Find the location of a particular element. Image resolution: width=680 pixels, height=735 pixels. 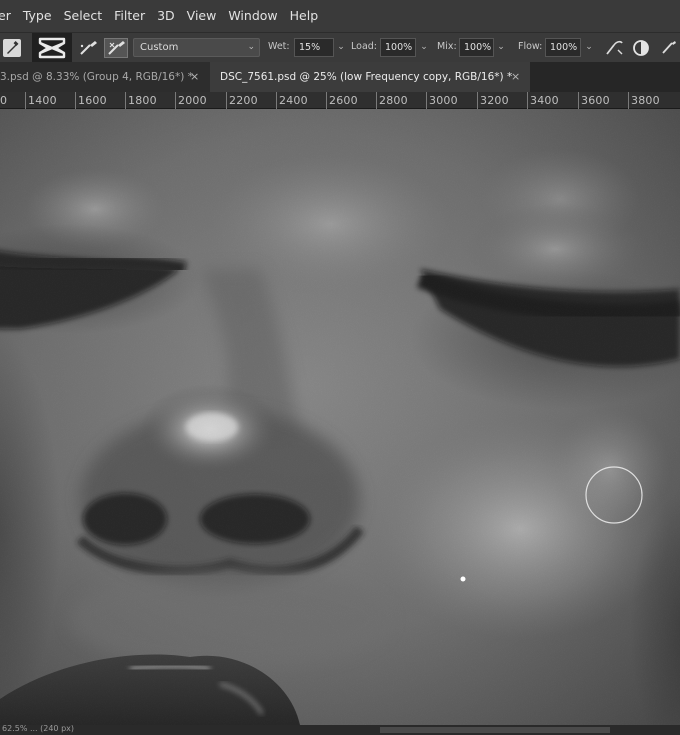

ruler-label: 1800 is located at coordinates (142, 100).